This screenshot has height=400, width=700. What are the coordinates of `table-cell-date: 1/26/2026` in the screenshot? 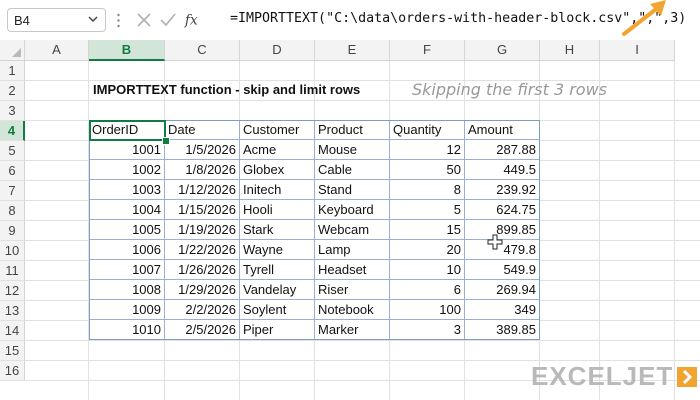 It's located at (202, 270).